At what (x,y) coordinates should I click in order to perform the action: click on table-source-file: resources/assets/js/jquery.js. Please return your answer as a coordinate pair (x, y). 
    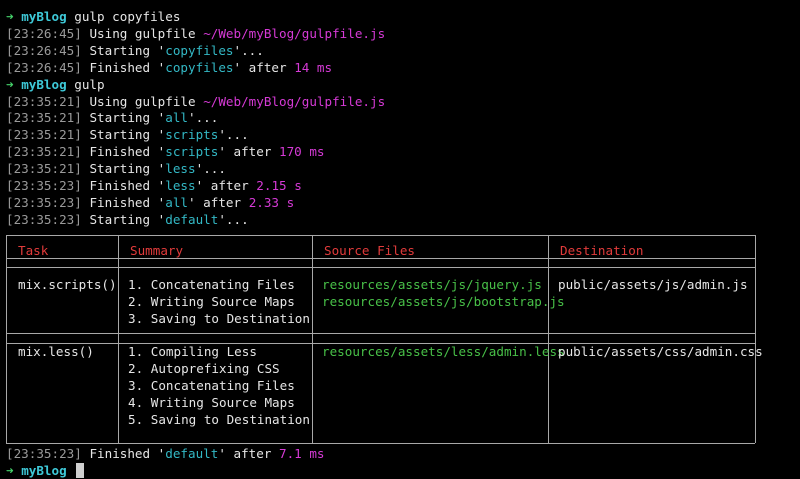
    Looking at the image, I should click on (432, 284).